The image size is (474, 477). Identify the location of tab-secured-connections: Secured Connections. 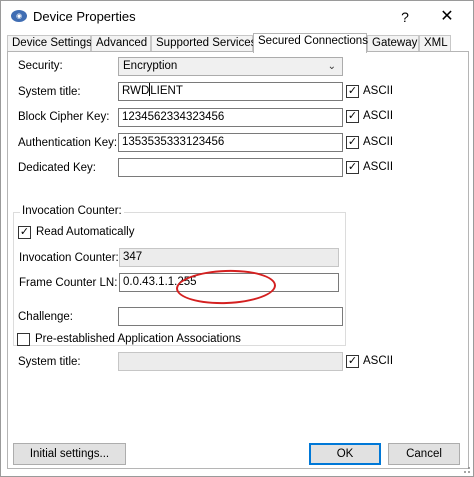
(310, 43).